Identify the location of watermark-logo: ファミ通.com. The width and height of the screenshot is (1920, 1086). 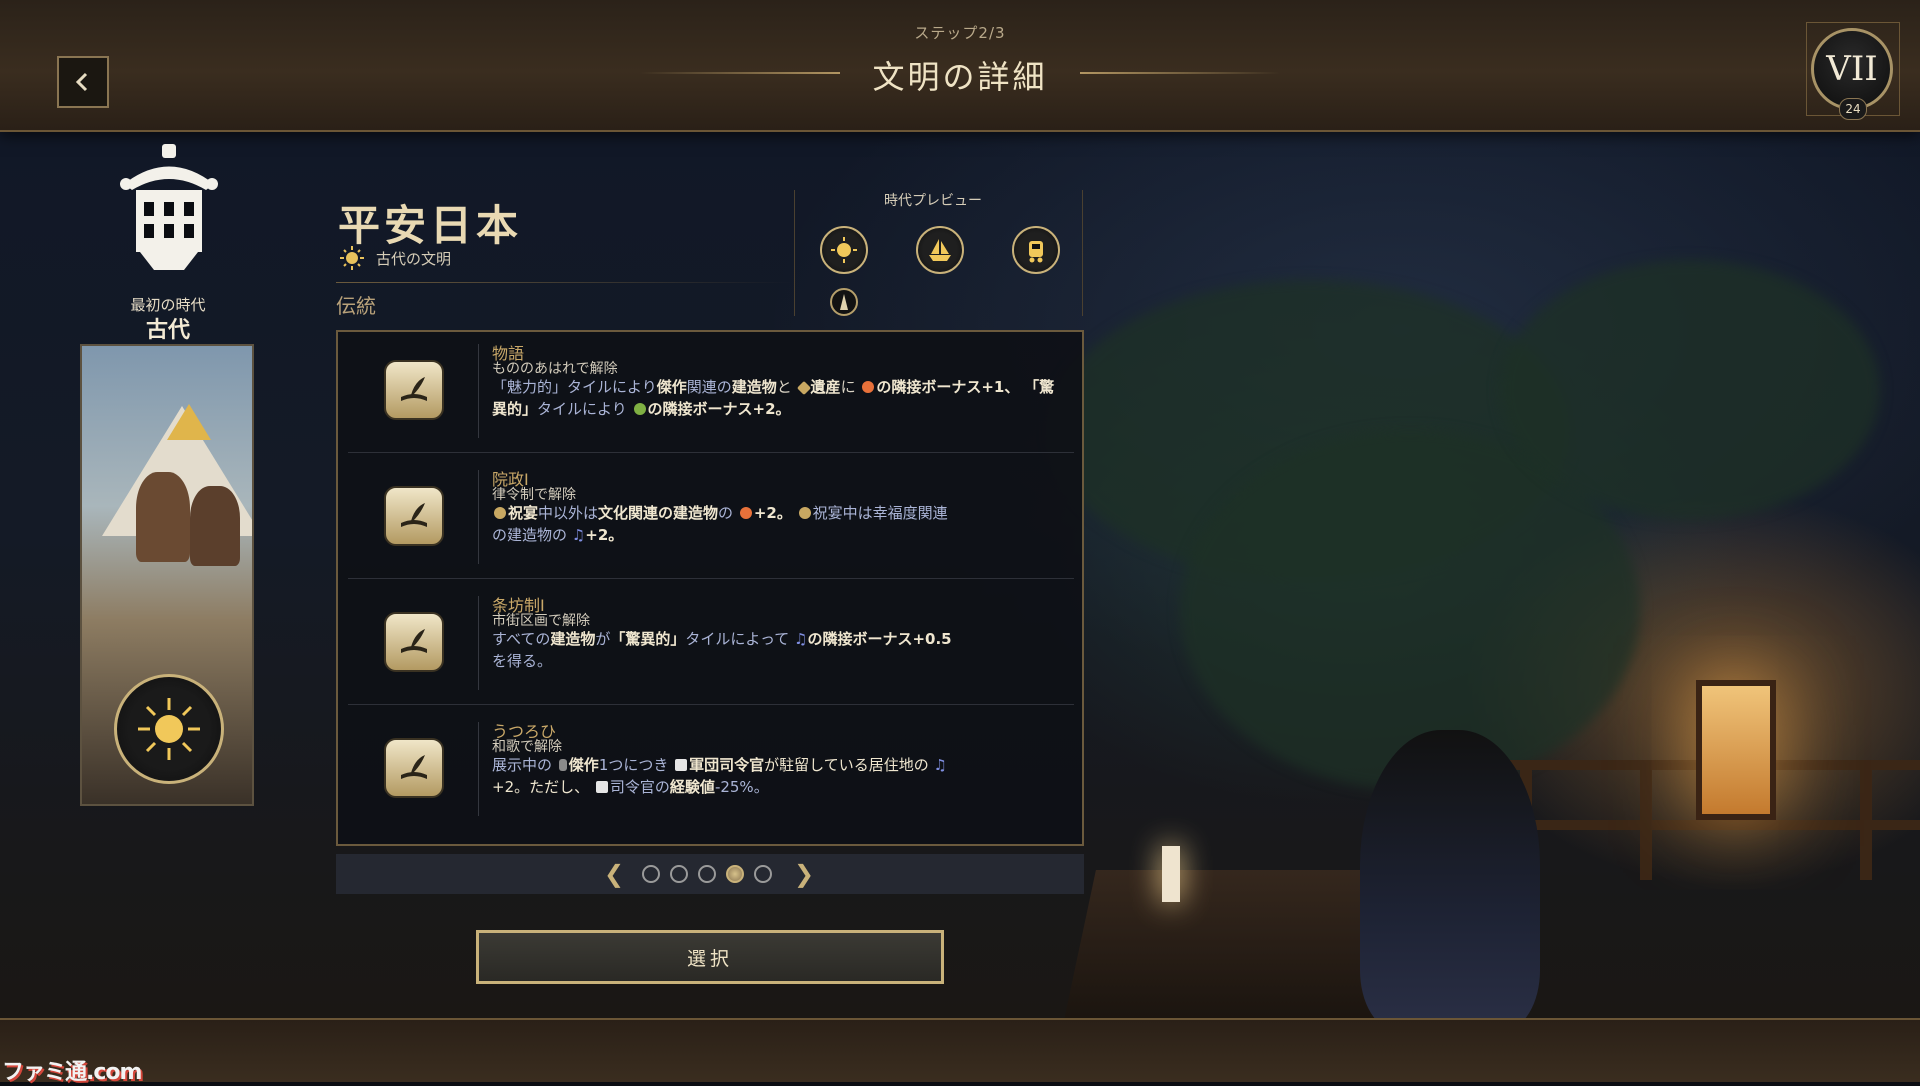
(72, 1072).